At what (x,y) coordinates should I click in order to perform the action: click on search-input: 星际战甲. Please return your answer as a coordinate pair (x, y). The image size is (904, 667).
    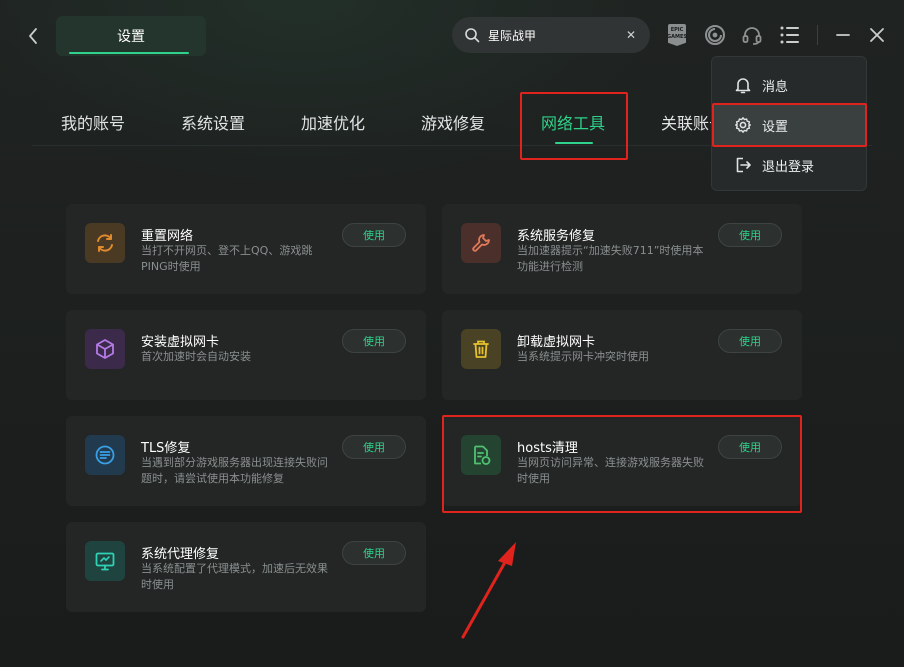
    Looking at the image, I should click on (554, 35).